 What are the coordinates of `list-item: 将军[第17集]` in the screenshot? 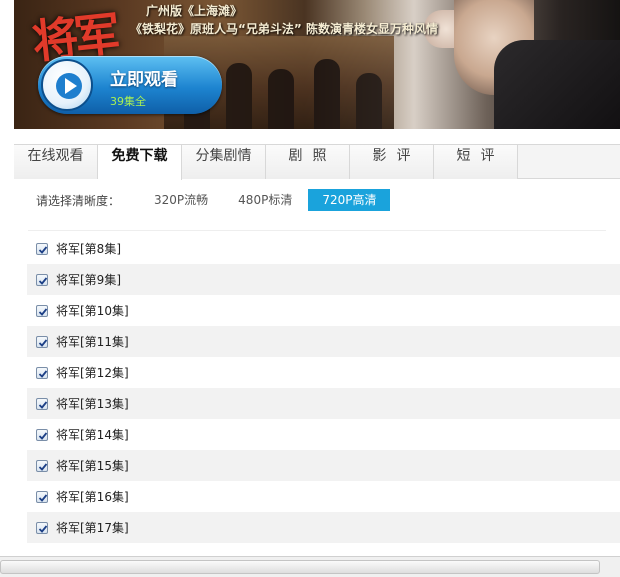 It's located at (323, 527).